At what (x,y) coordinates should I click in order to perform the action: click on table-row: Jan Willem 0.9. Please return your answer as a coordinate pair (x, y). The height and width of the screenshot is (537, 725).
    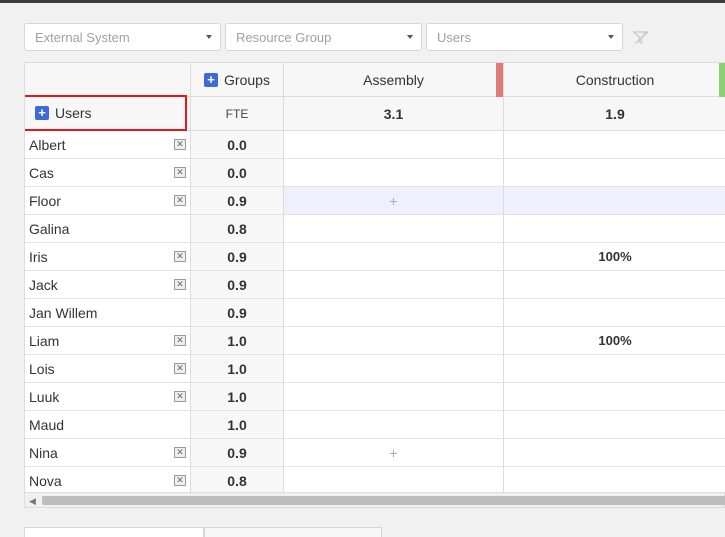
    Looking at the image, I should click on (375, 313).